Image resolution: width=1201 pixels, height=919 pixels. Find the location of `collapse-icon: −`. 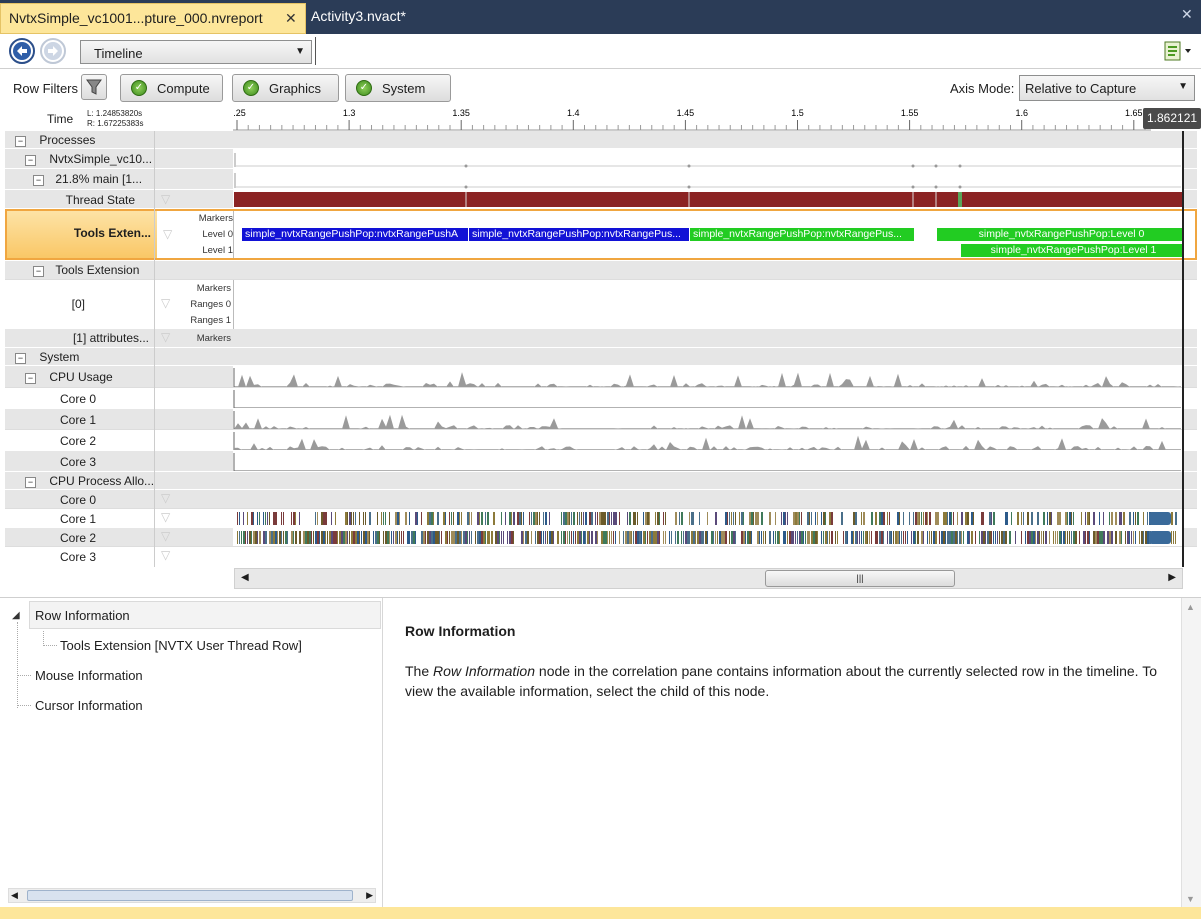

collapse-icon: − is located at coordinates (20, 141).